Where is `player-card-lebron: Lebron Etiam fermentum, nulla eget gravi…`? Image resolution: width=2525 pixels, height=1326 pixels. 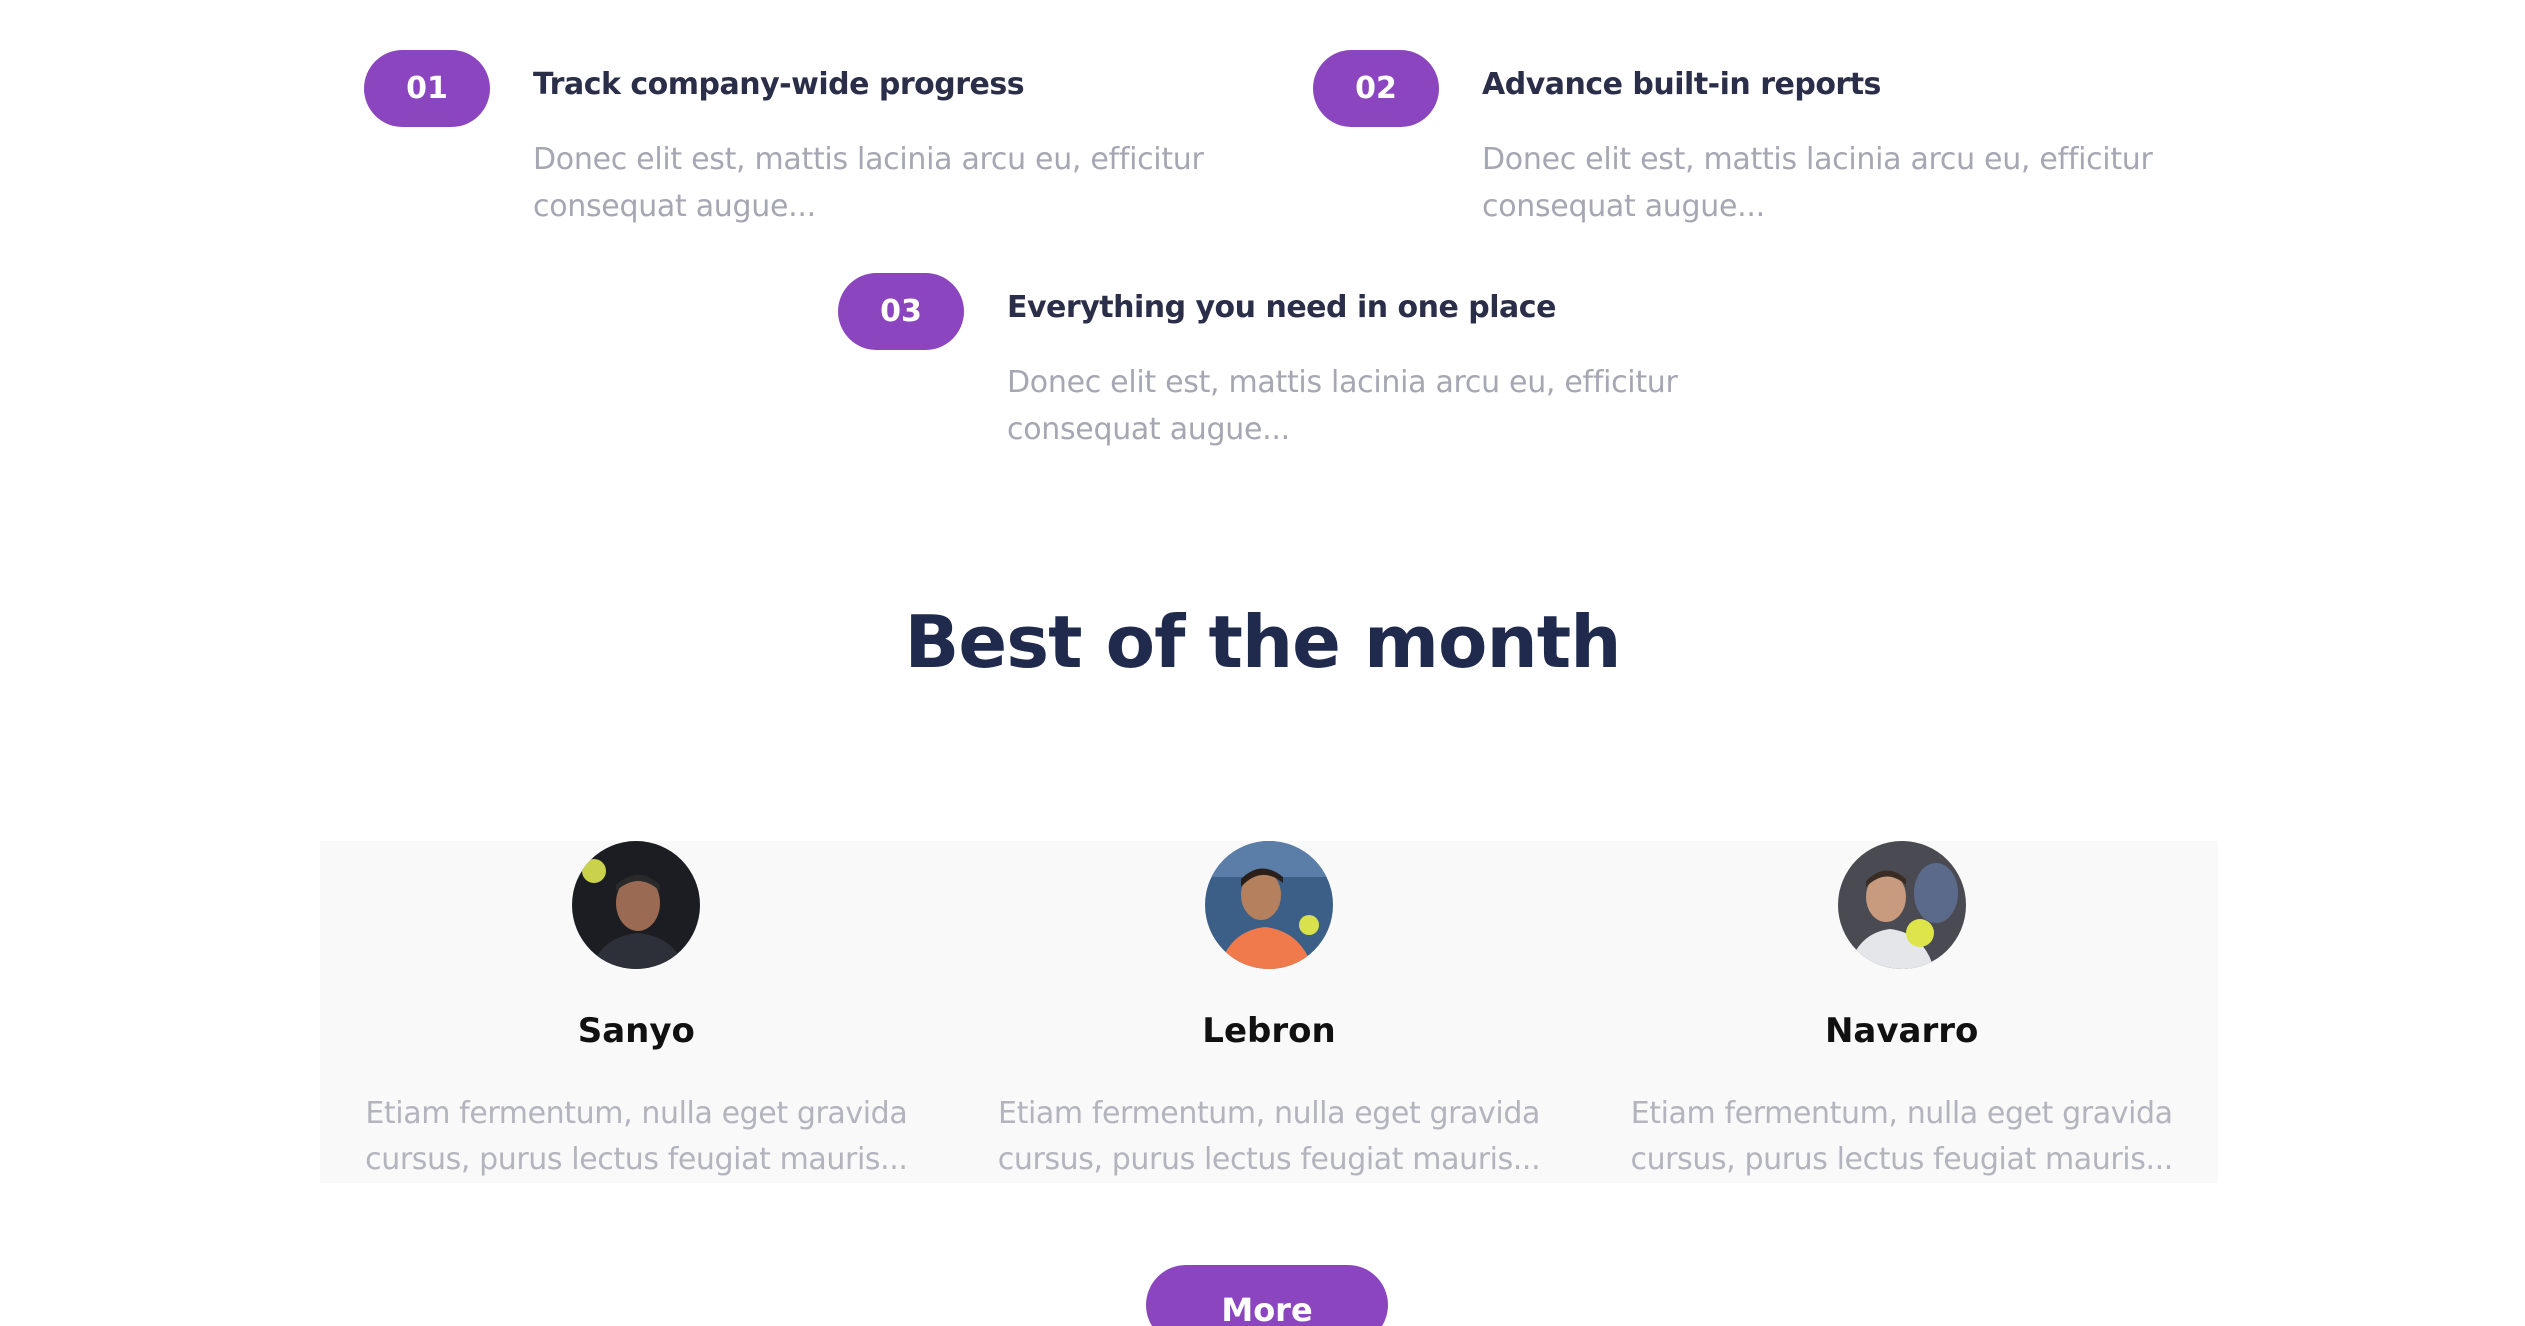
player-card-lebron: Lebron Etiam fermentum, nulla eget gravi… is located at coordinates (1269, 1012).